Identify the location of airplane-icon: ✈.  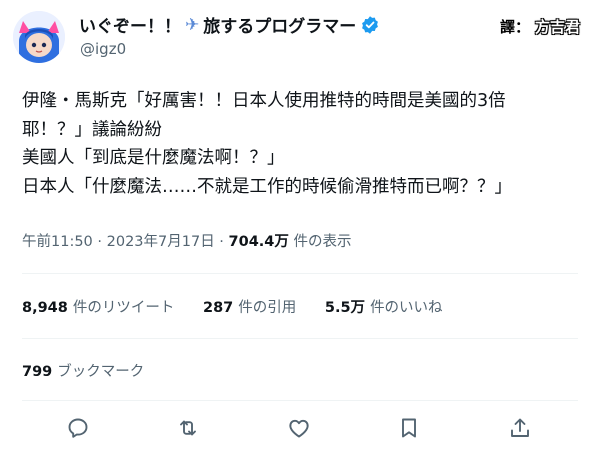
(192, 24).